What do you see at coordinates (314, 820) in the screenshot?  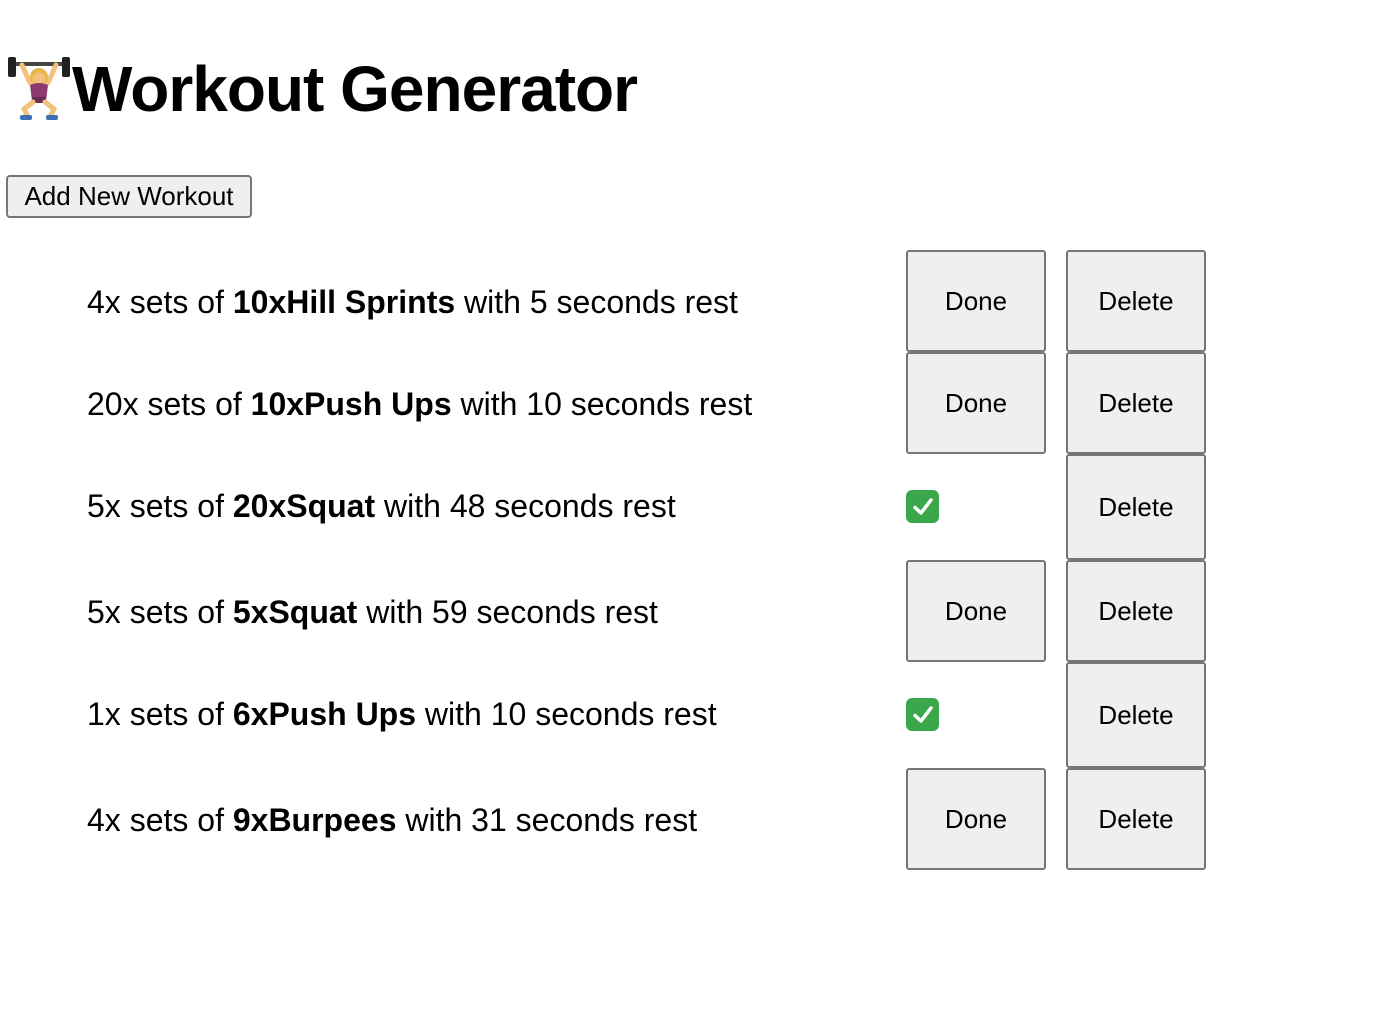 I see `workout-exercise: 9xBurpees` at bounding box center [314, 820].